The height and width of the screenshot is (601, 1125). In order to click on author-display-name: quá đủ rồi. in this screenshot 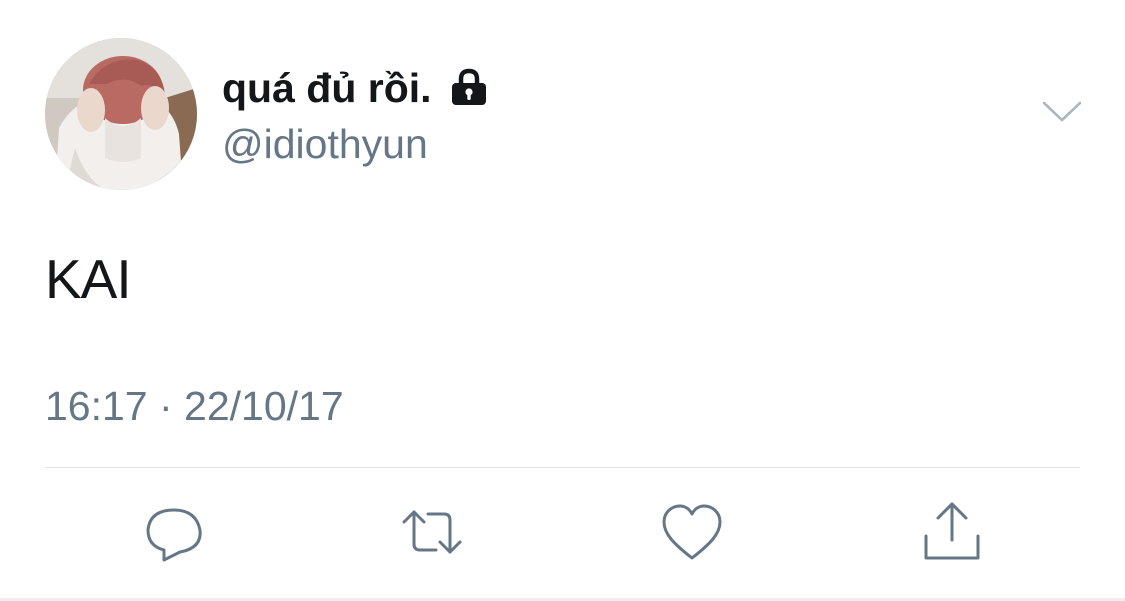, I will do `click(327, 88)`.